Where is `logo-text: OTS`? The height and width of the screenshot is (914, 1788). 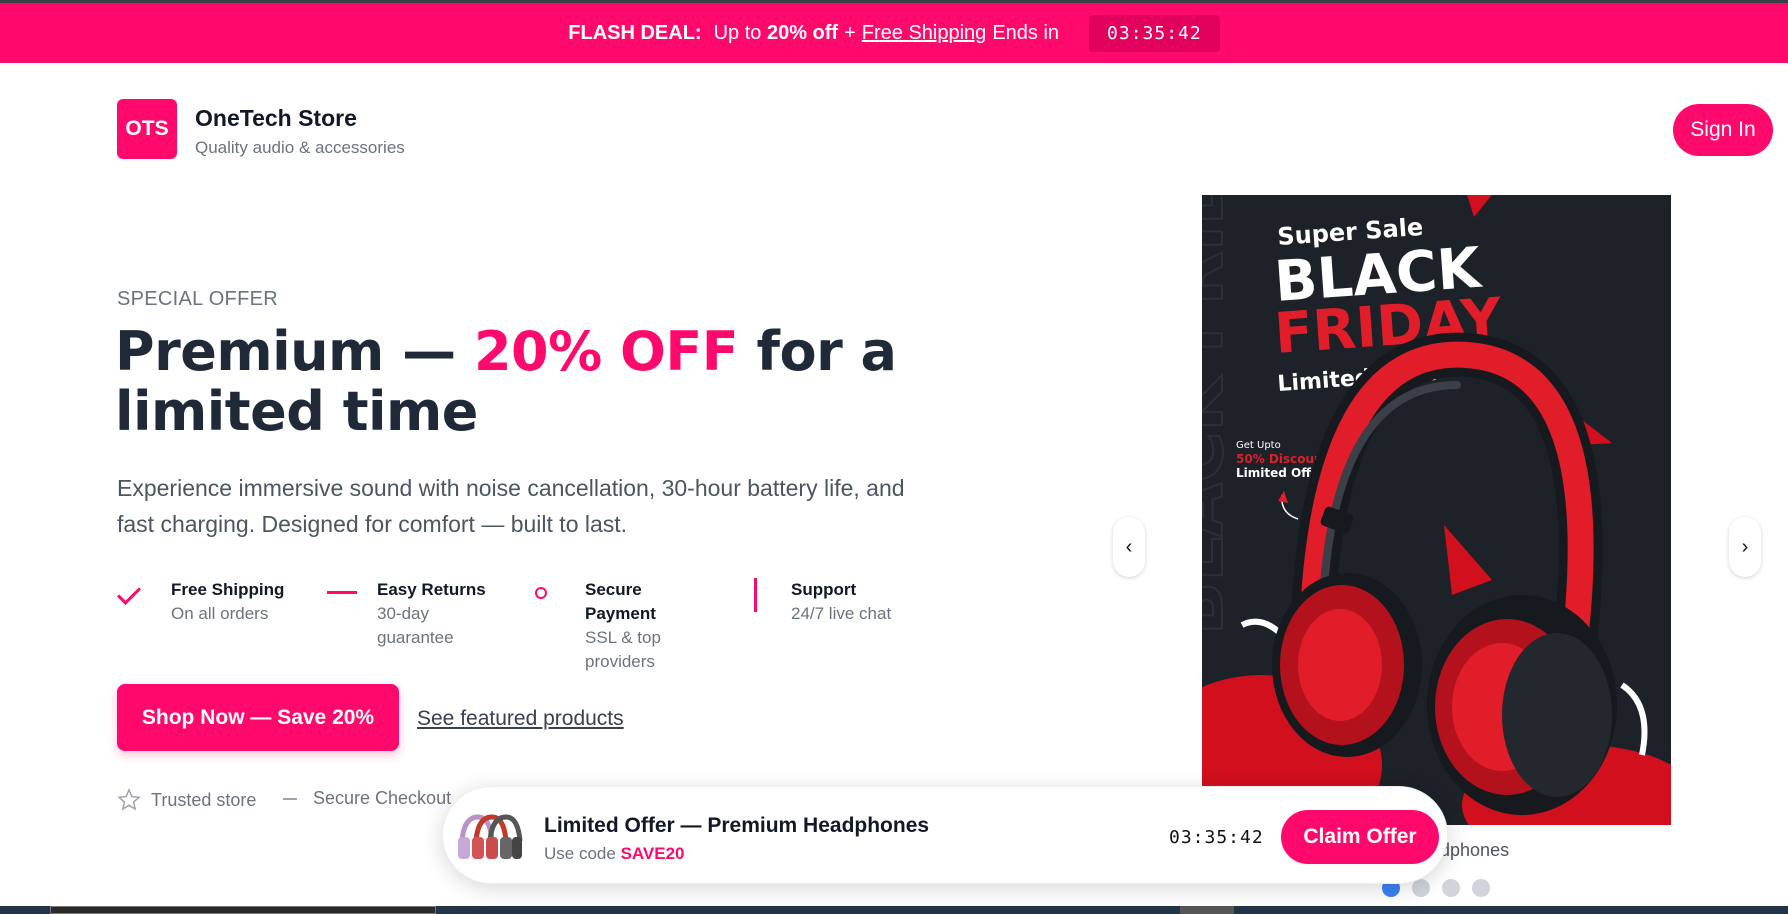
logo-text: OTS is located at coordinates (147, 128).